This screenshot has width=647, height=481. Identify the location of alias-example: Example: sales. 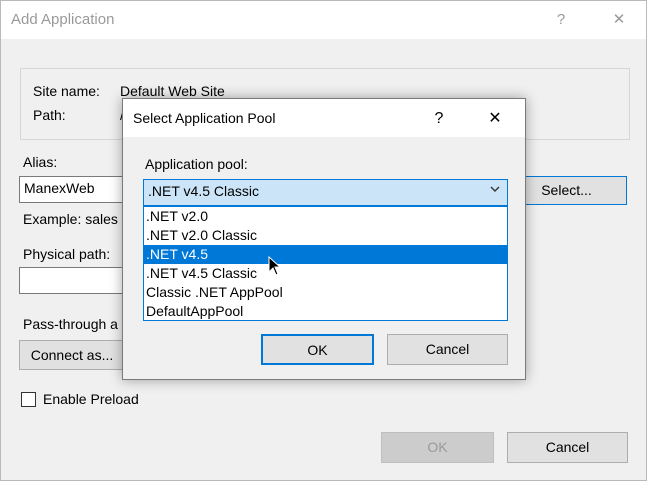
(70, 219).